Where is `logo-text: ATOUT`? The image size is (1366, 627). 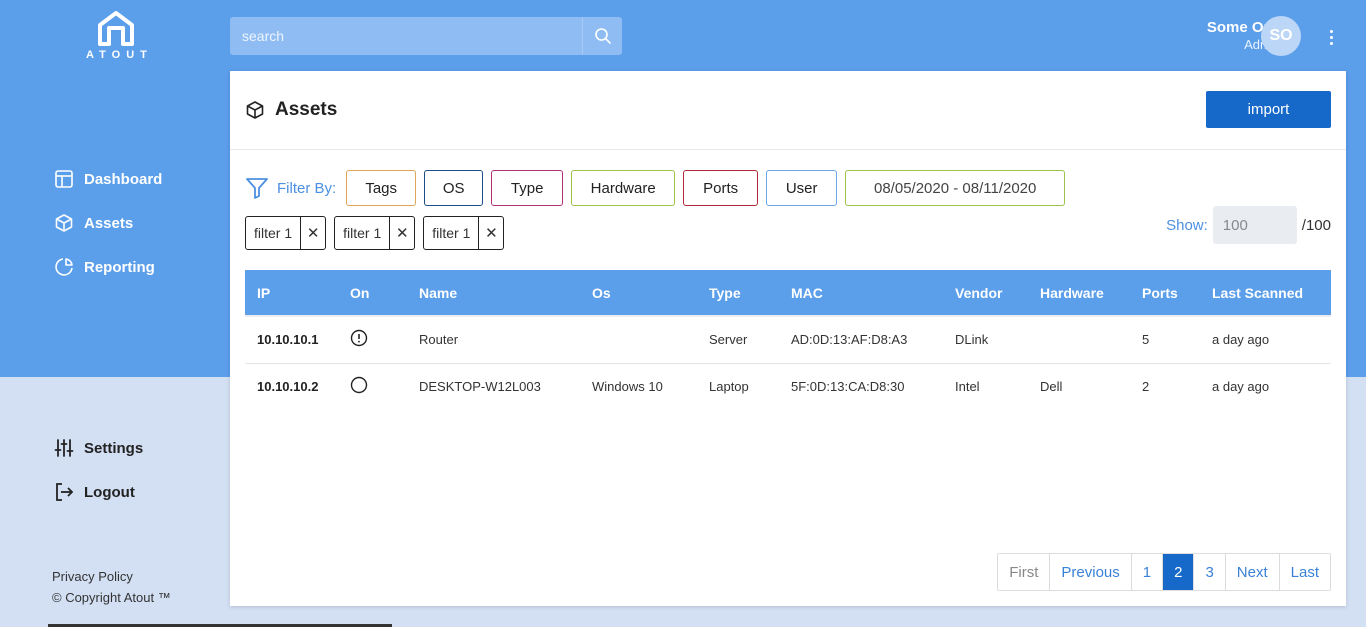
logo-text: ATOUT is located at coordinates (119, 55).